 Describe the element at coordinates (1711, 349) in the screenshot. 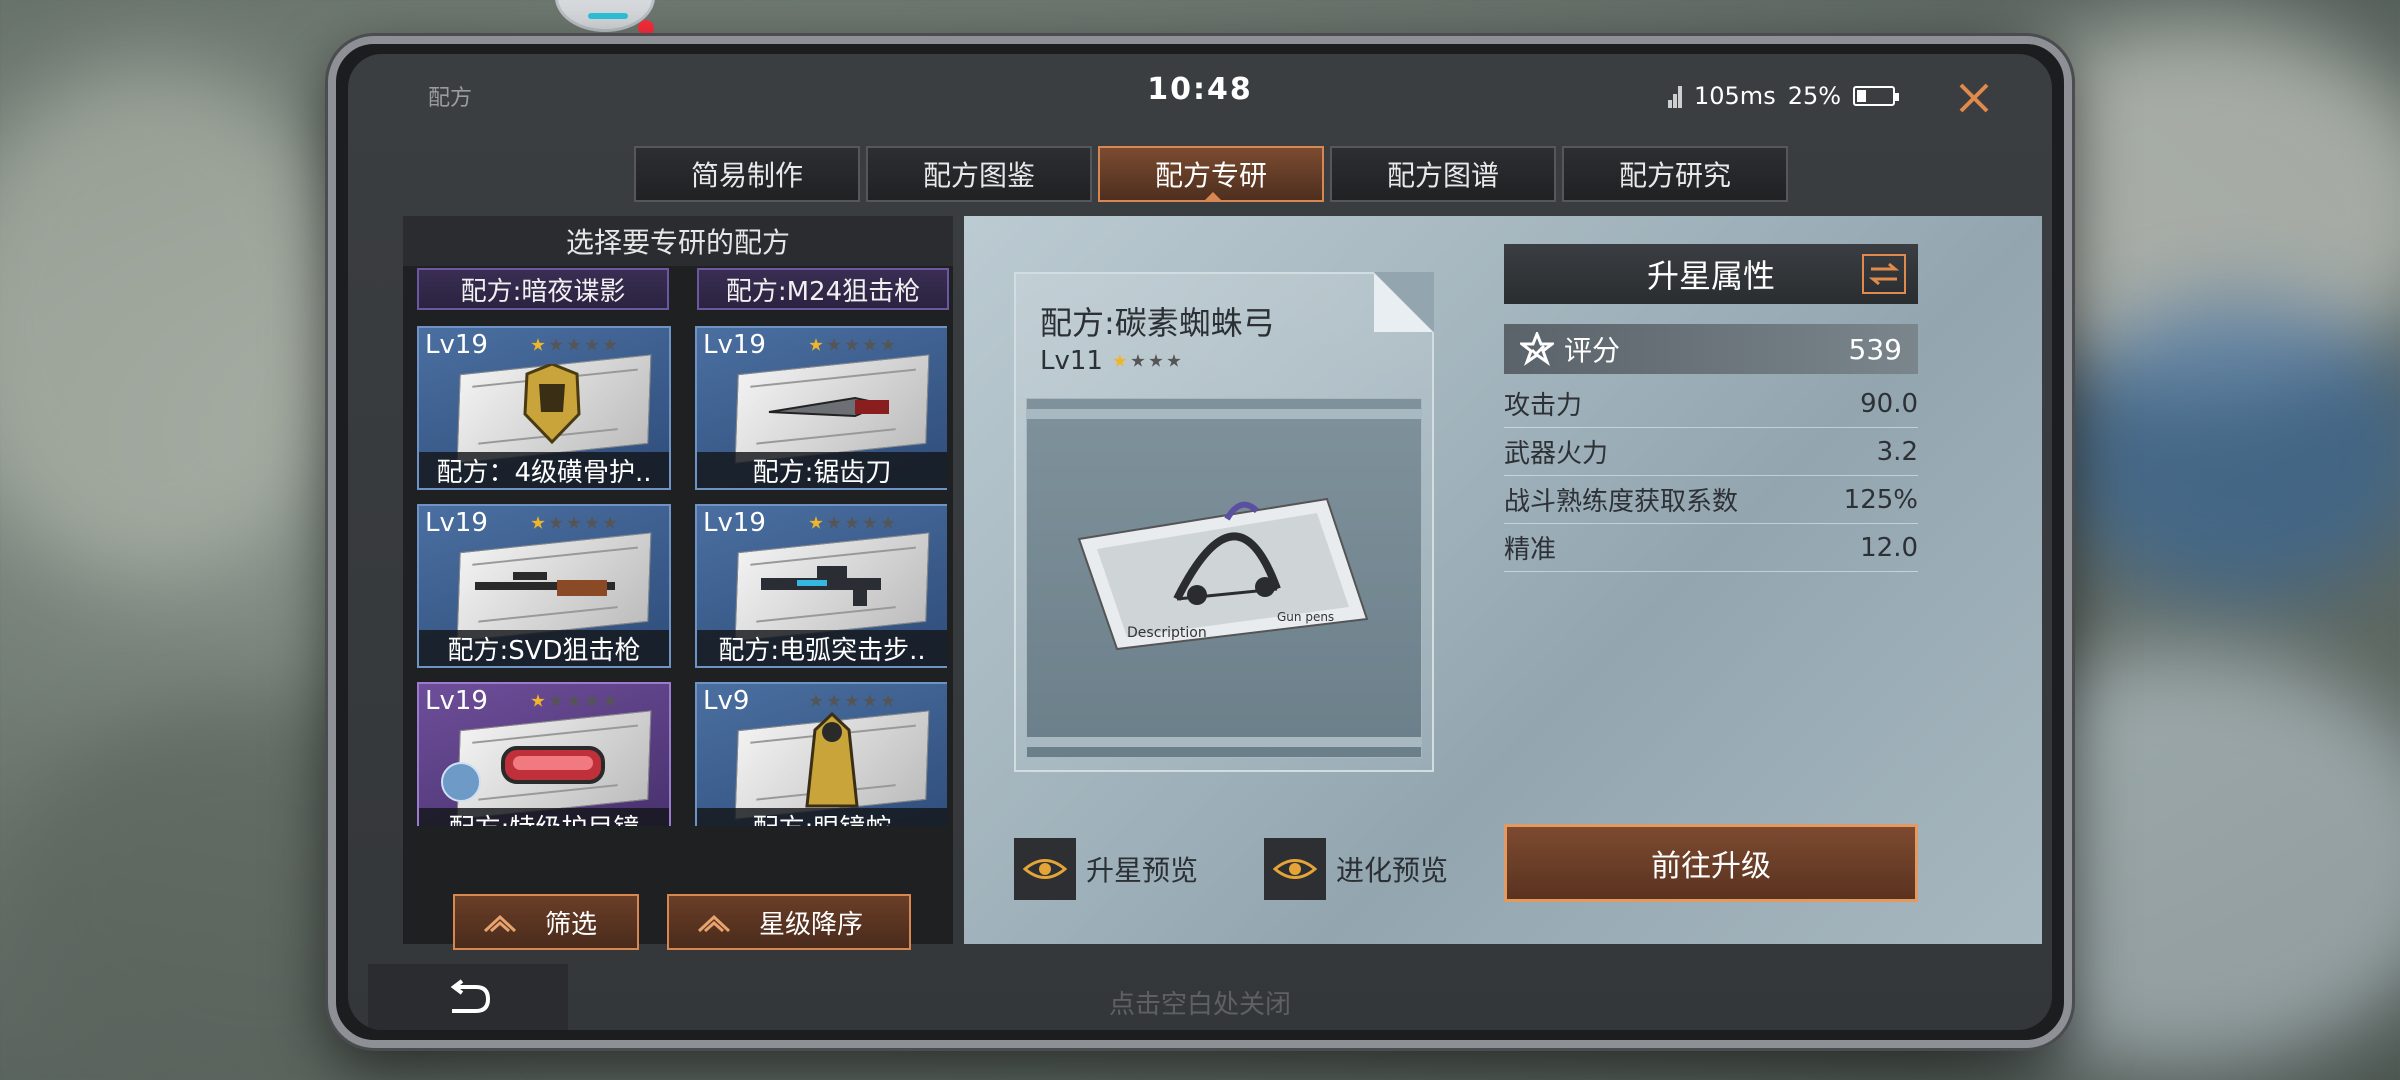

I see `score-row: 评分 539` at that location.